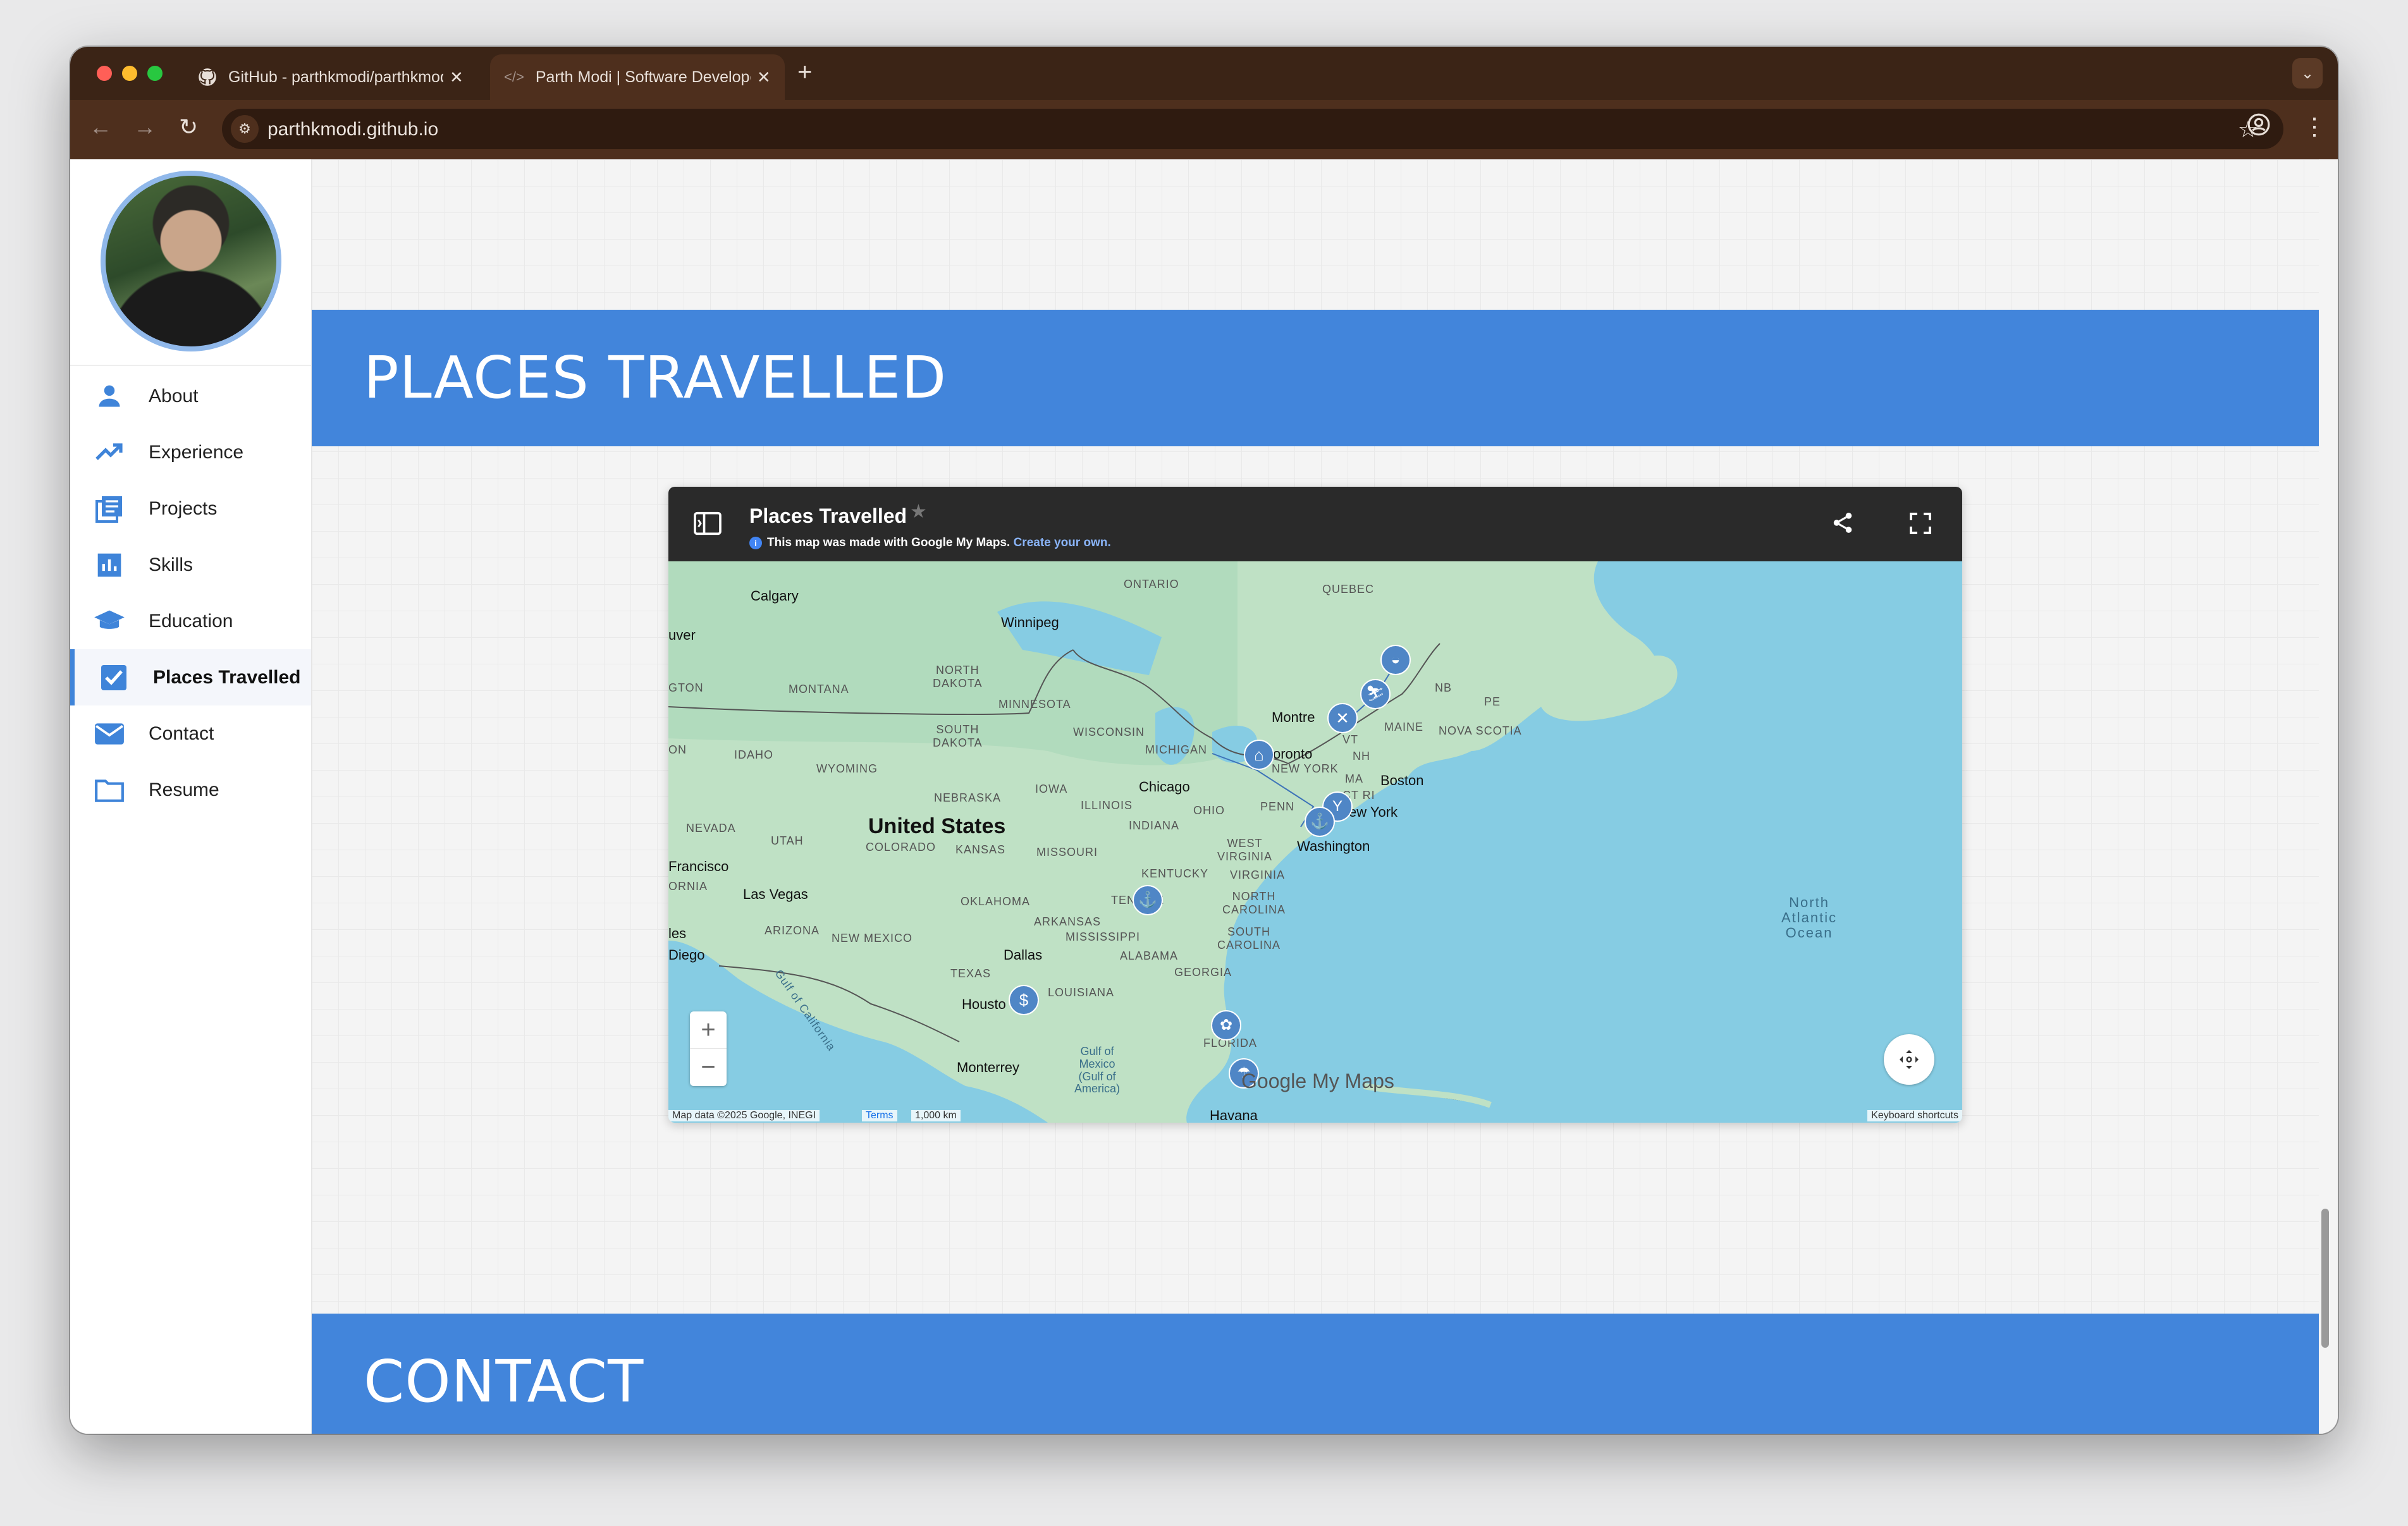  I want to click on section-title: CONTACT, so click(504, 1381).